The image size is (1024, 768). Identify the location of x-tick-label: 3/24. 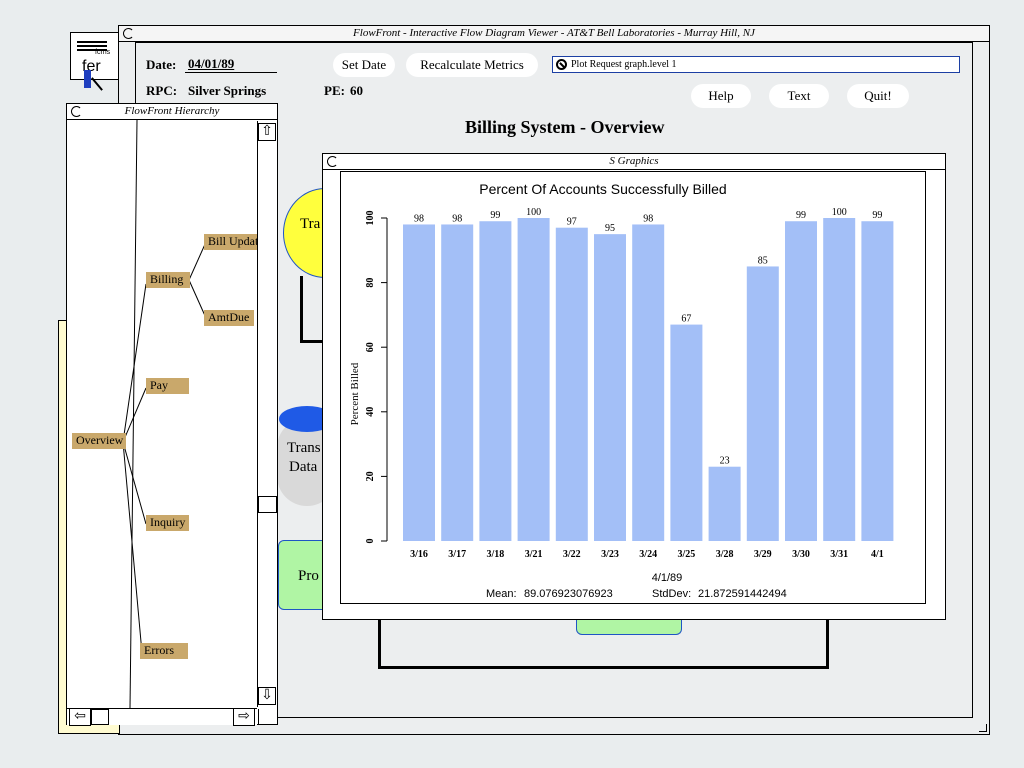
(648, 554).